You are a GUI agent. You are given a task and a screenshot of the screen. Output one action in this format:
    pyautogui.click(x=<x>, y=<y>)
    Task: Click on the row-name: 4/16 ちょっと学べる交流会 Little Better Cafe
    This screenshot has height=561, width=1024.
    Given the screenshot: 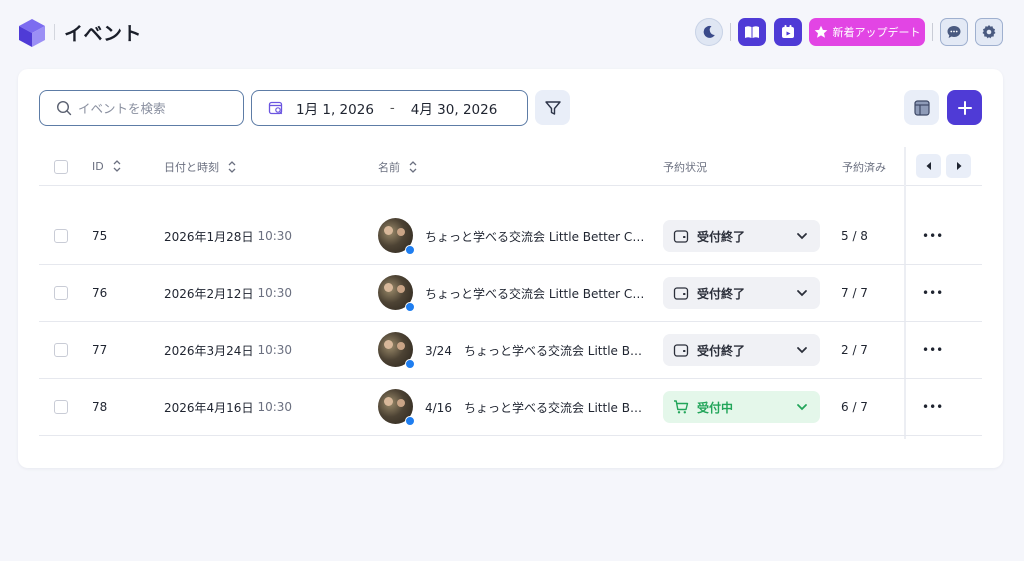 What is the action you would take?
    pyautogui.click(x=535, y=407)
    